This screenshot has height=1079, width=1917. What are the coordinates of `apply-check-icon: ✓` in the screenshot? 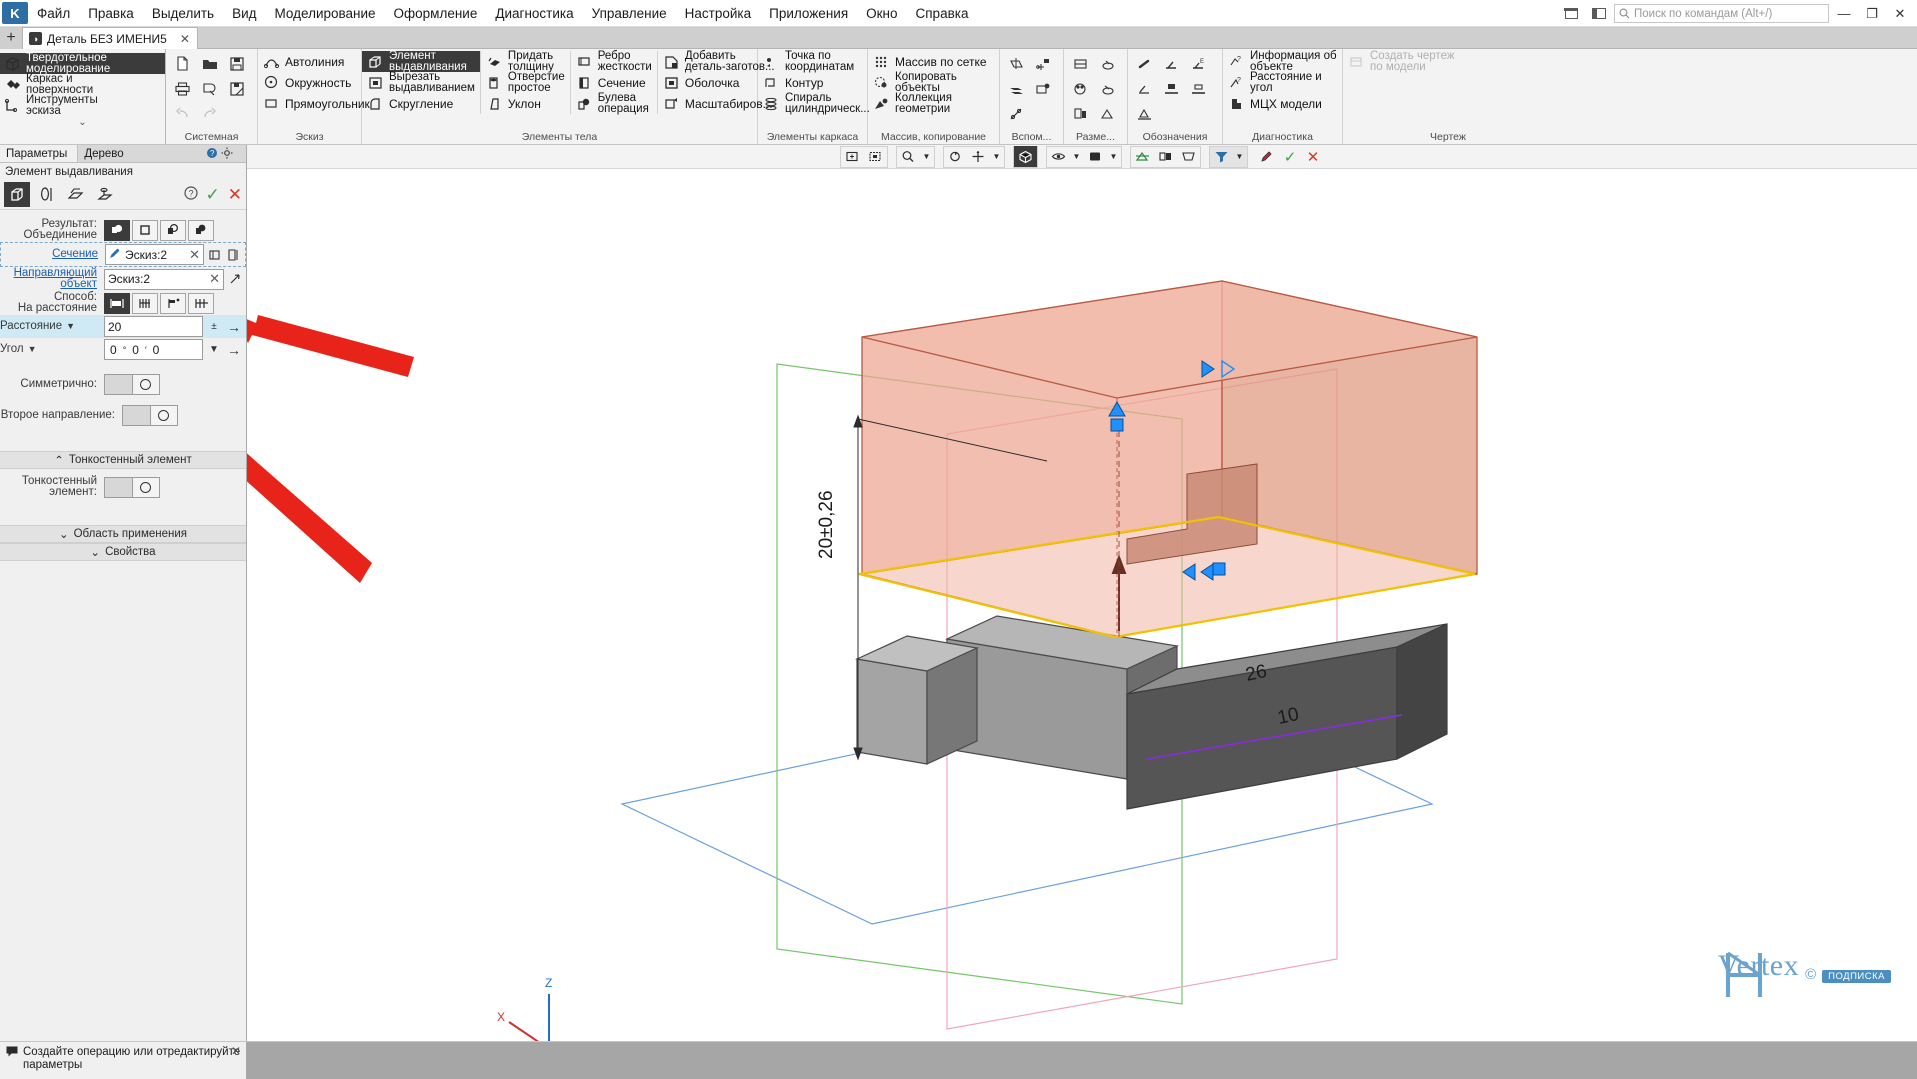 It's located at (1290, 156).